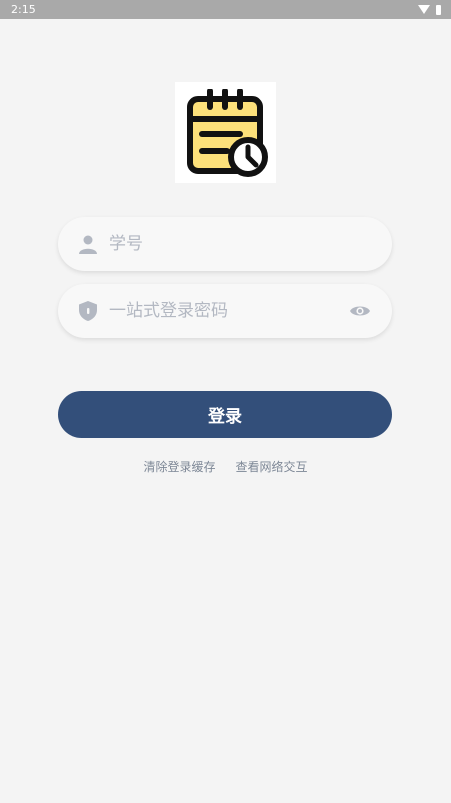 The width and height of the screenshot is (451, 803). I want to click on login-button: 登录, so click(225, 414).